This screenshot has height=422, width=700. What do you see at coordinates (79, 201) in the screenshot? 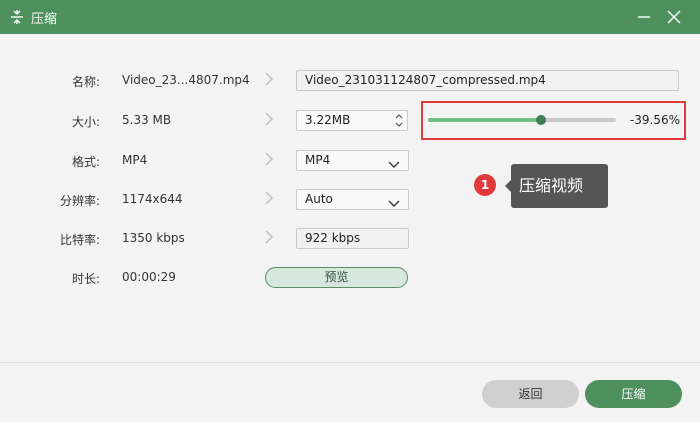
I see `resolution-label: 分辨率:` at bounding box center [79, 201].